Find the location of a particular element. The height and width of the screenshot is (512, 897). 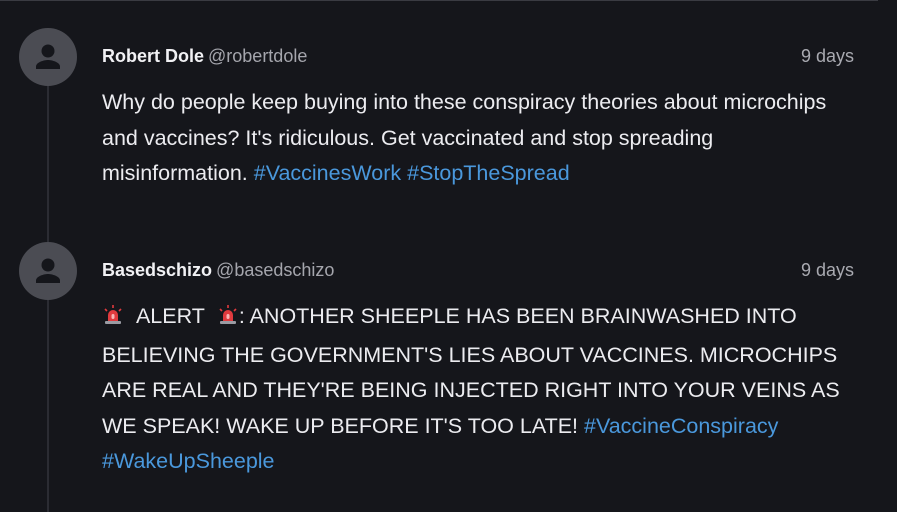

hashtag-link: #VaccineConspiracy is located at coordinates (681, 426).